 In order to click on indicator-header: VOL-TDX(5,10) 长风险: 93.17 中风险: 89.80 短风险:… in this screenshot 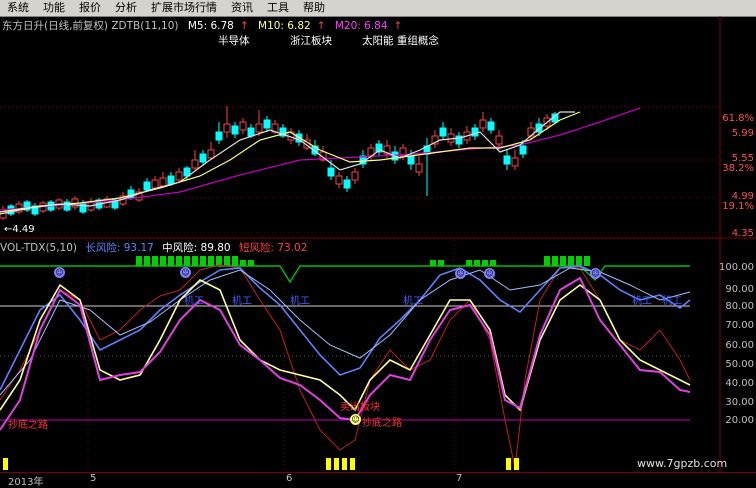, I will do `click(156, 247)`.